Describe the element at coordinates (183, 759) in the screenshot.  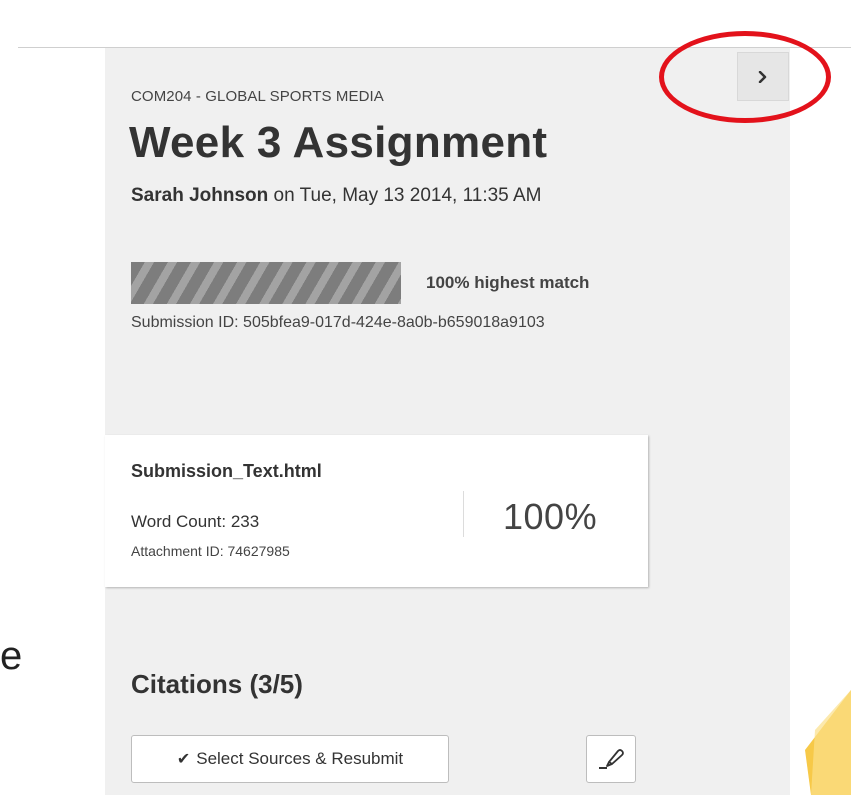
I see `checkmark-icon: ✔` at that location.